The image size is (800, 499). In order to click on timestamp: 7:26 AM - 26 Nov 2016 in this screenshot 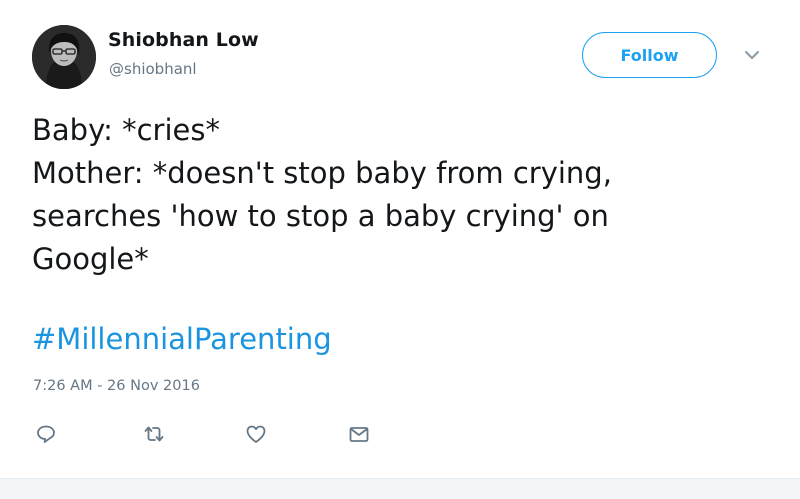, I will do `click(116, 386)`.